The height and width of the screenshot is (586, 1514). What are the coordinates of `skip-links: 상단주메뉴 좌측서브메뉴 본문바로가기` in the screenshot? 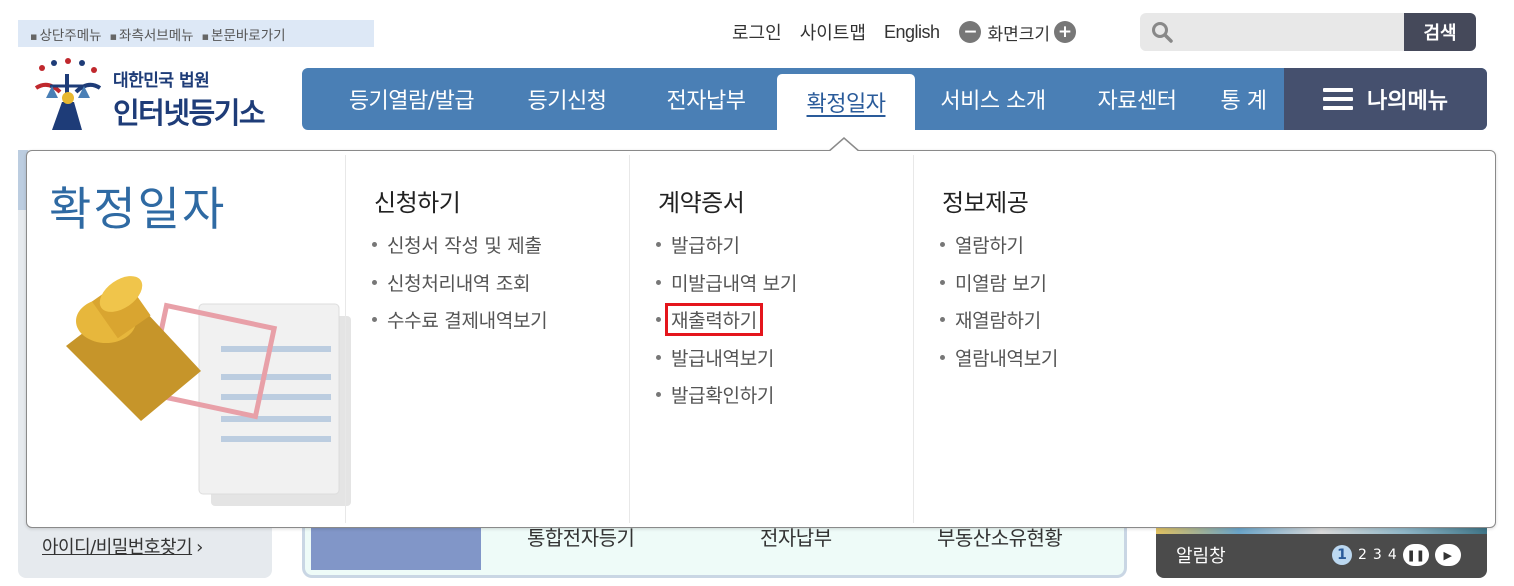 It's located at (196, 33).